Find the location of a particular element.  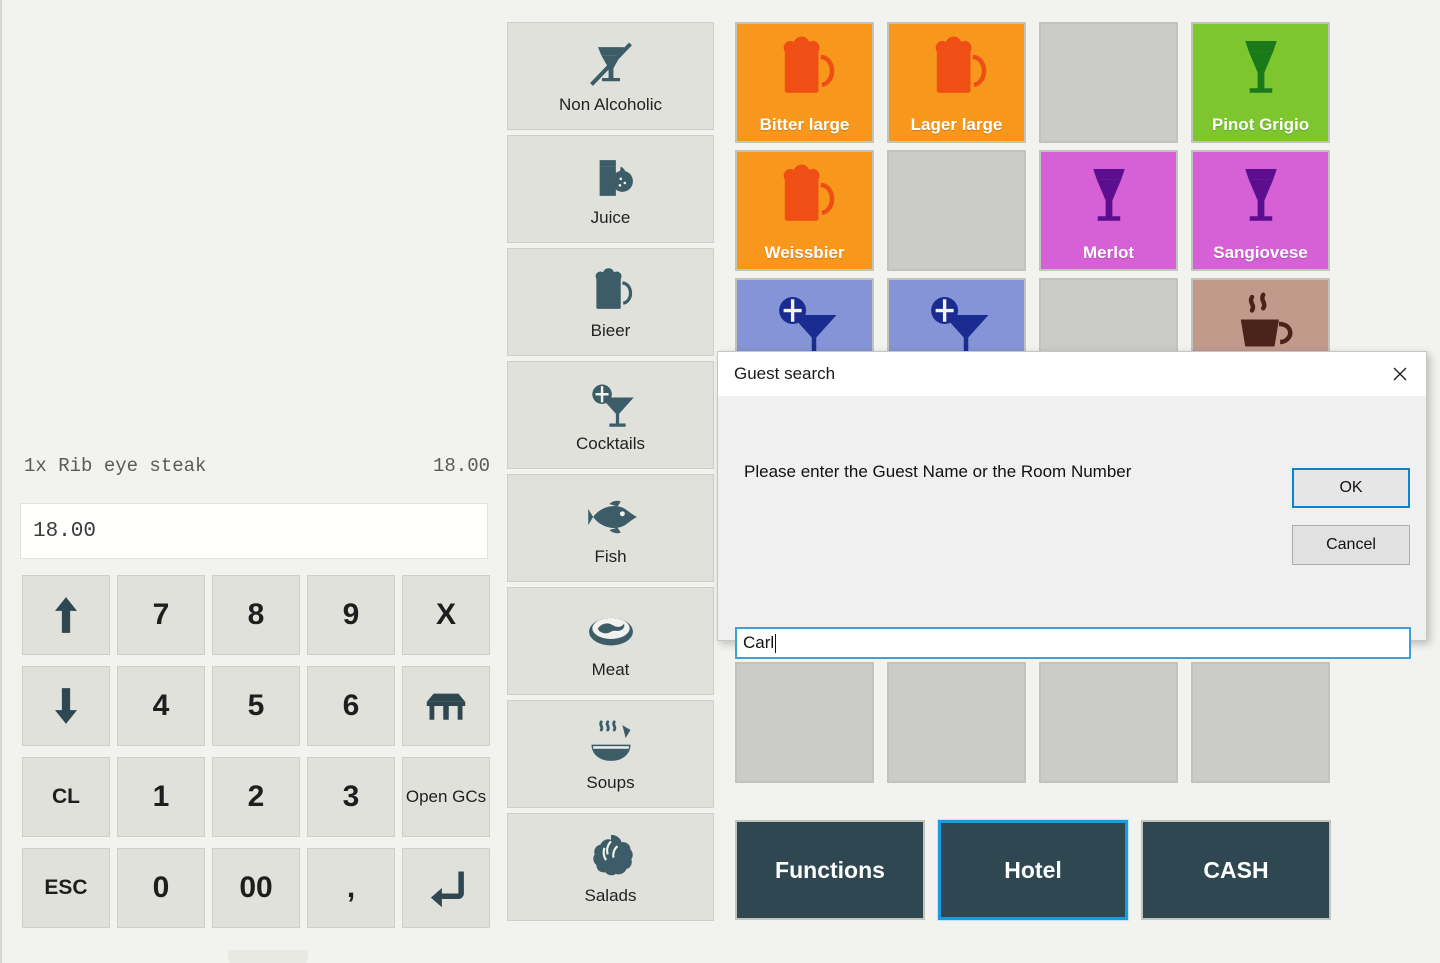

ok-button-label: OK is located at coordinates (1351, 487).